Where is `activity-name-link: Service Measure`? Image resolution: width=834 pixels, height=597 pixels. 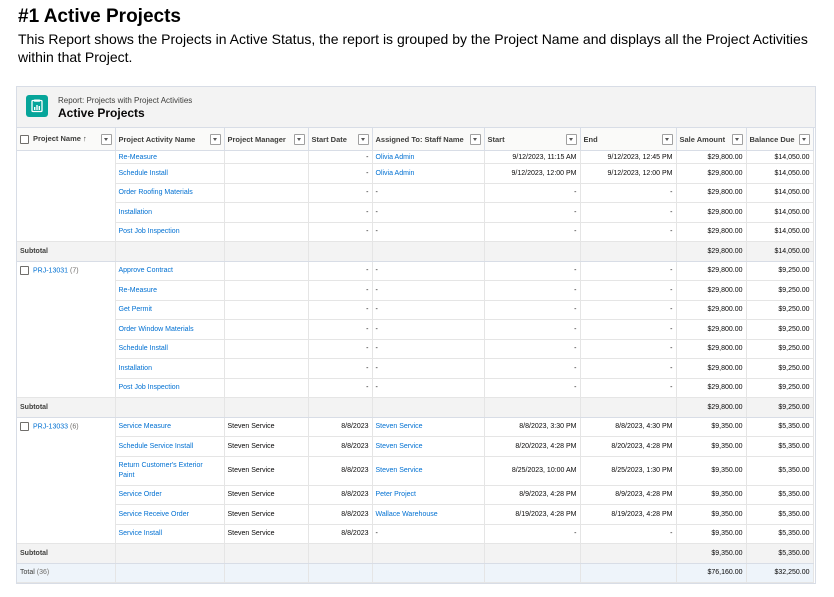 activity-name-link: Service Measure is located at coordinates (170, 427).